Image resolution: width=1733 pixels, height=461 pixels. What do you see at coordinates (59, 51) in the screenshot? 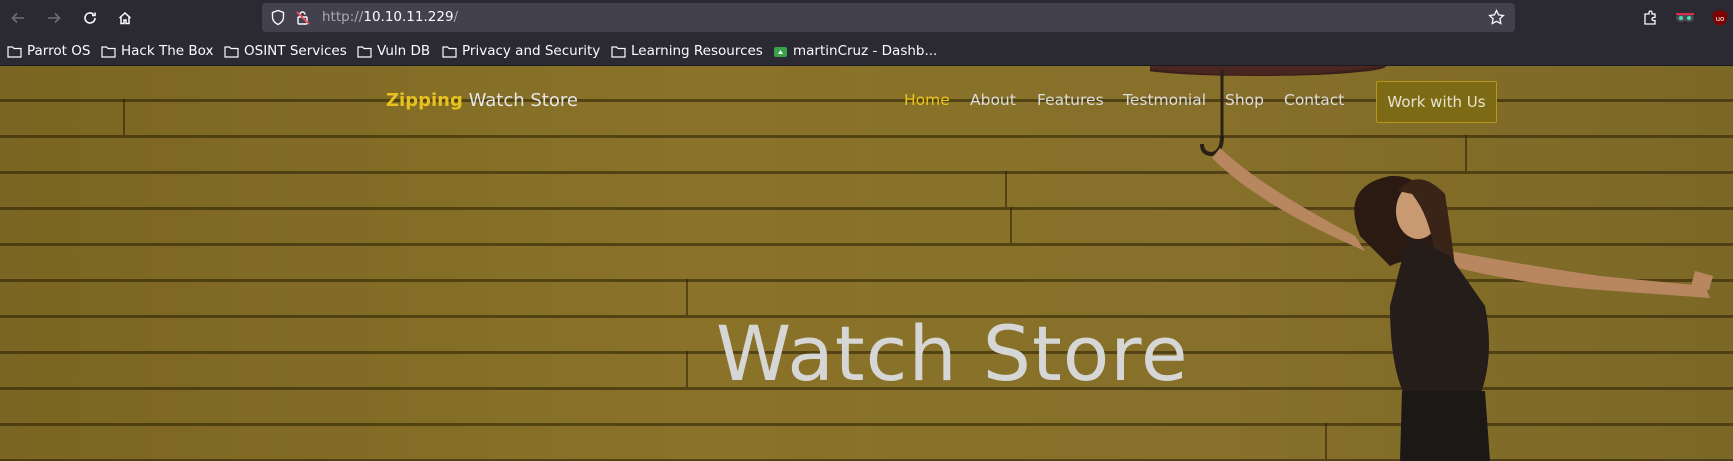
I see `bookmark-label: Parrot OS` at bounding box center [59, 51].